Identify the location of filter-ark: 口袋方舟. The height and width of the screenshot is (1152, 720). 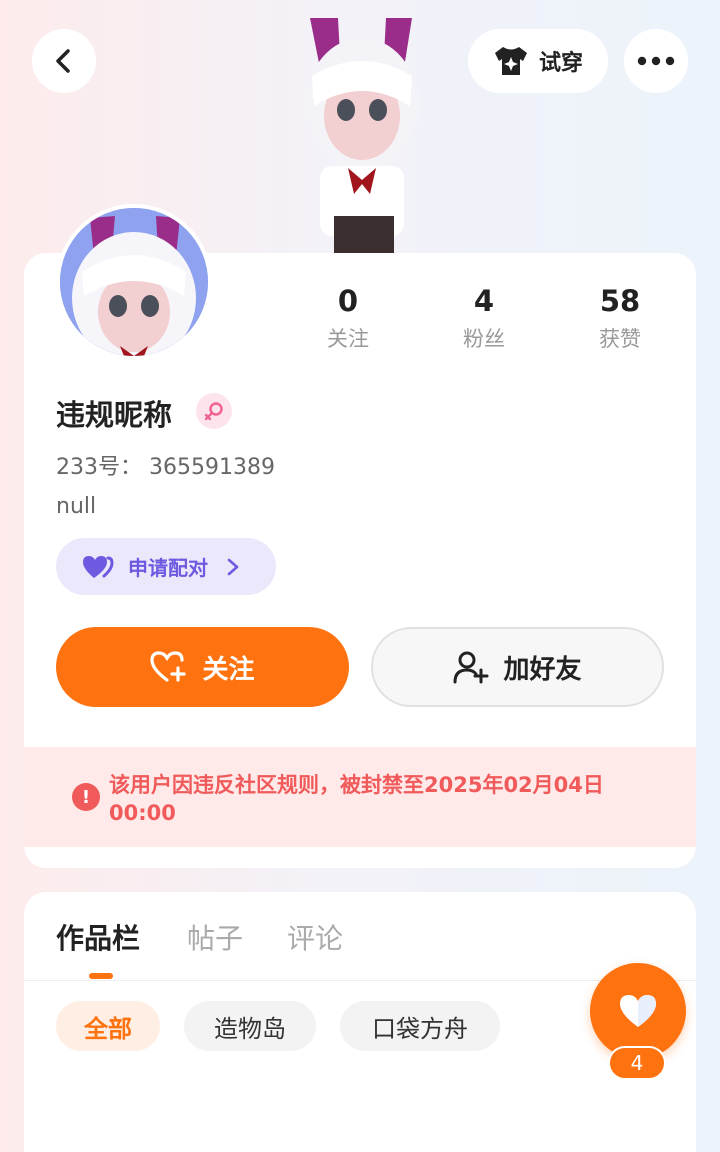
(420, 1026).